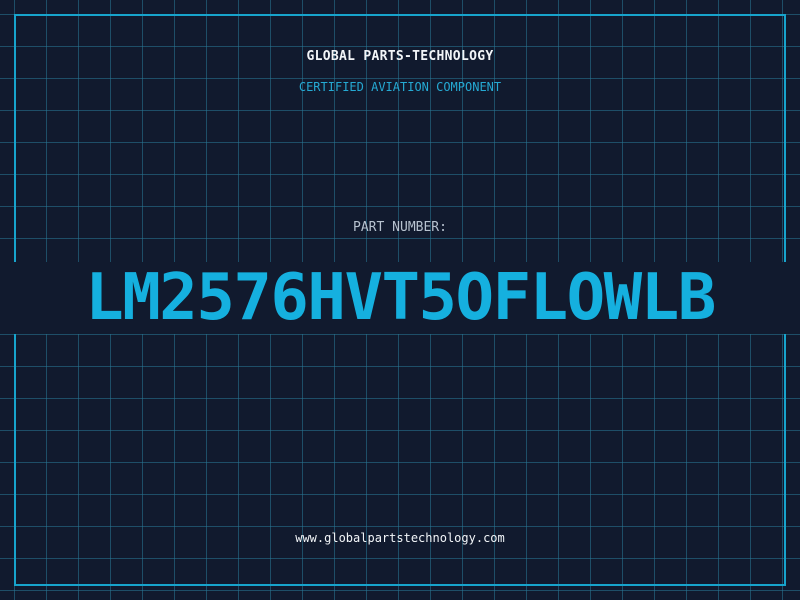 The width and height of the screenshot is (800, 600). What do you see at coordinates (400, 56) in the screenshot?
I see `brand-title: GLOBAL PARTS-TECHNOLOGY` at bounding box center [400, 56].